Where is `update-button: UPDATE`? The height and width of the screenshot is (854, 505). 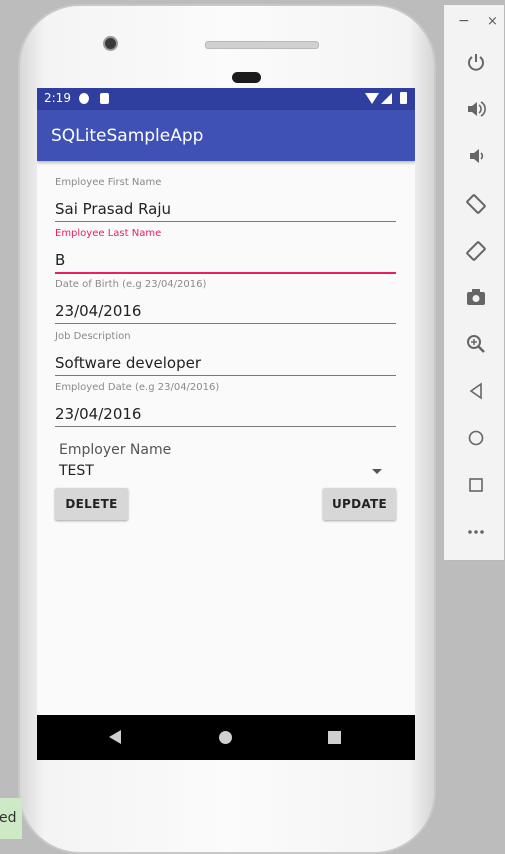 update-button: UPDATE is located at coordinates (359, 504).